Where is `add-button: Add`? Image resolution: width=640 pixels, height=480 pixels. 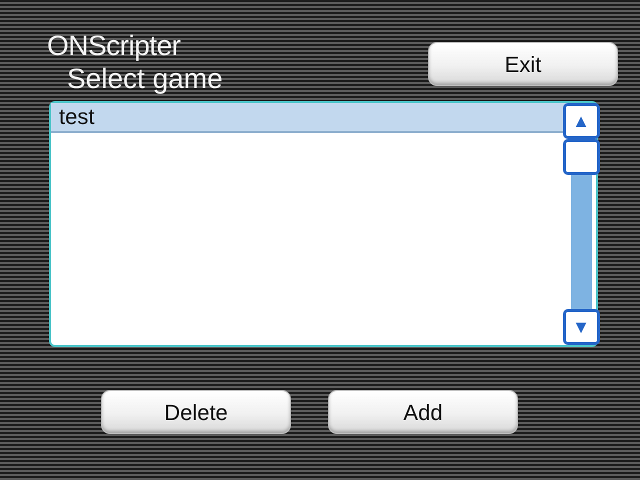 add-button: Add is located at coordinates (423, 412).